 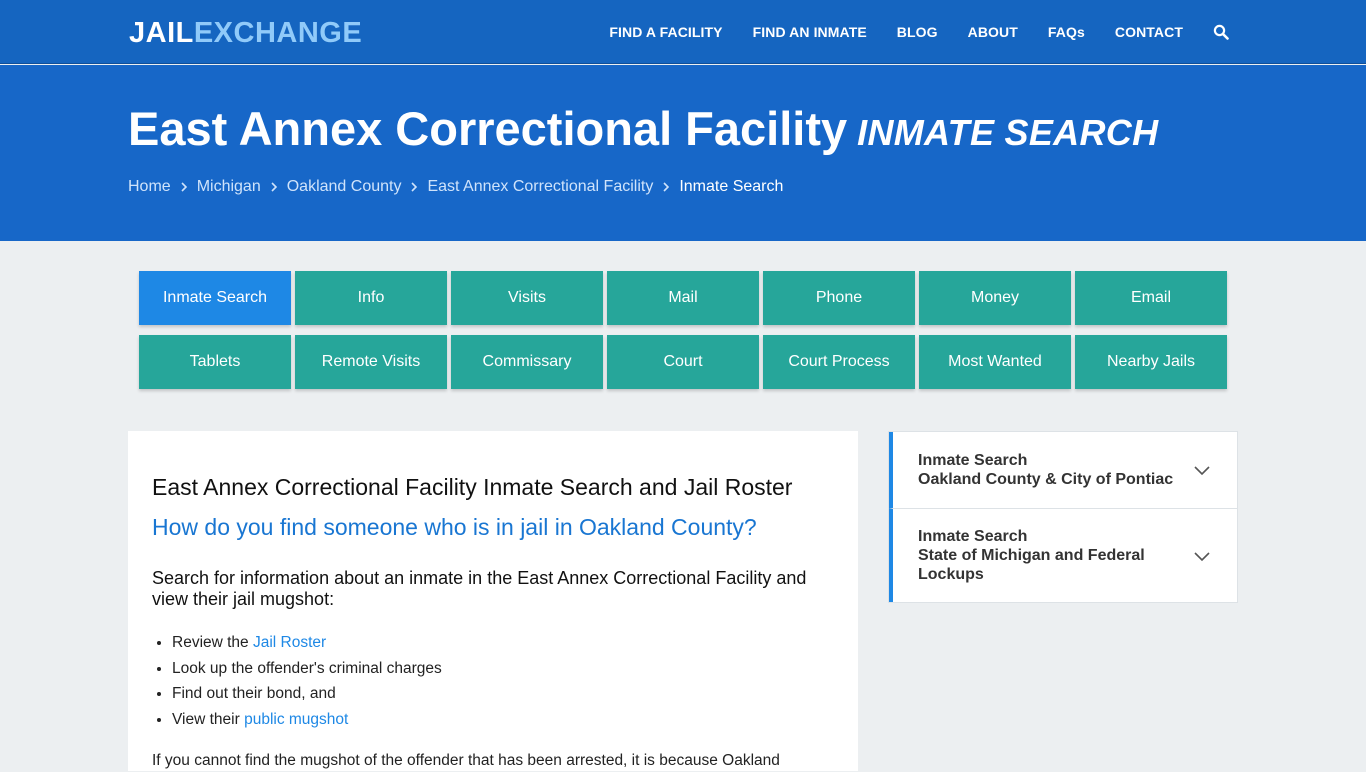 I want to click on tab-visits: Visits, so click(x=527, y=298).